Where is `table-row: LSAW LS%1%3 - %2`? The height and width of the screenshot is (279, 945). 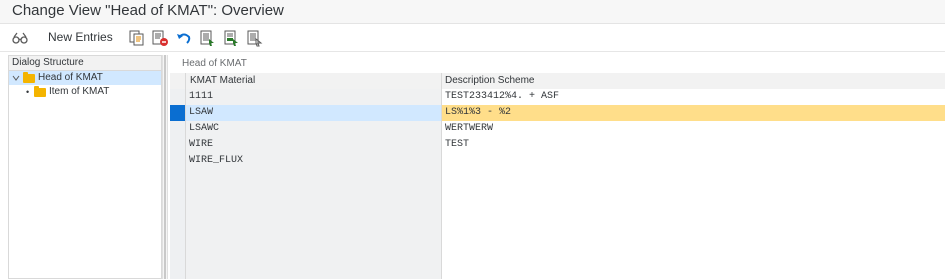 table-row: LSAW LS%1%3 - %2 is located at coordinates (557, 113).